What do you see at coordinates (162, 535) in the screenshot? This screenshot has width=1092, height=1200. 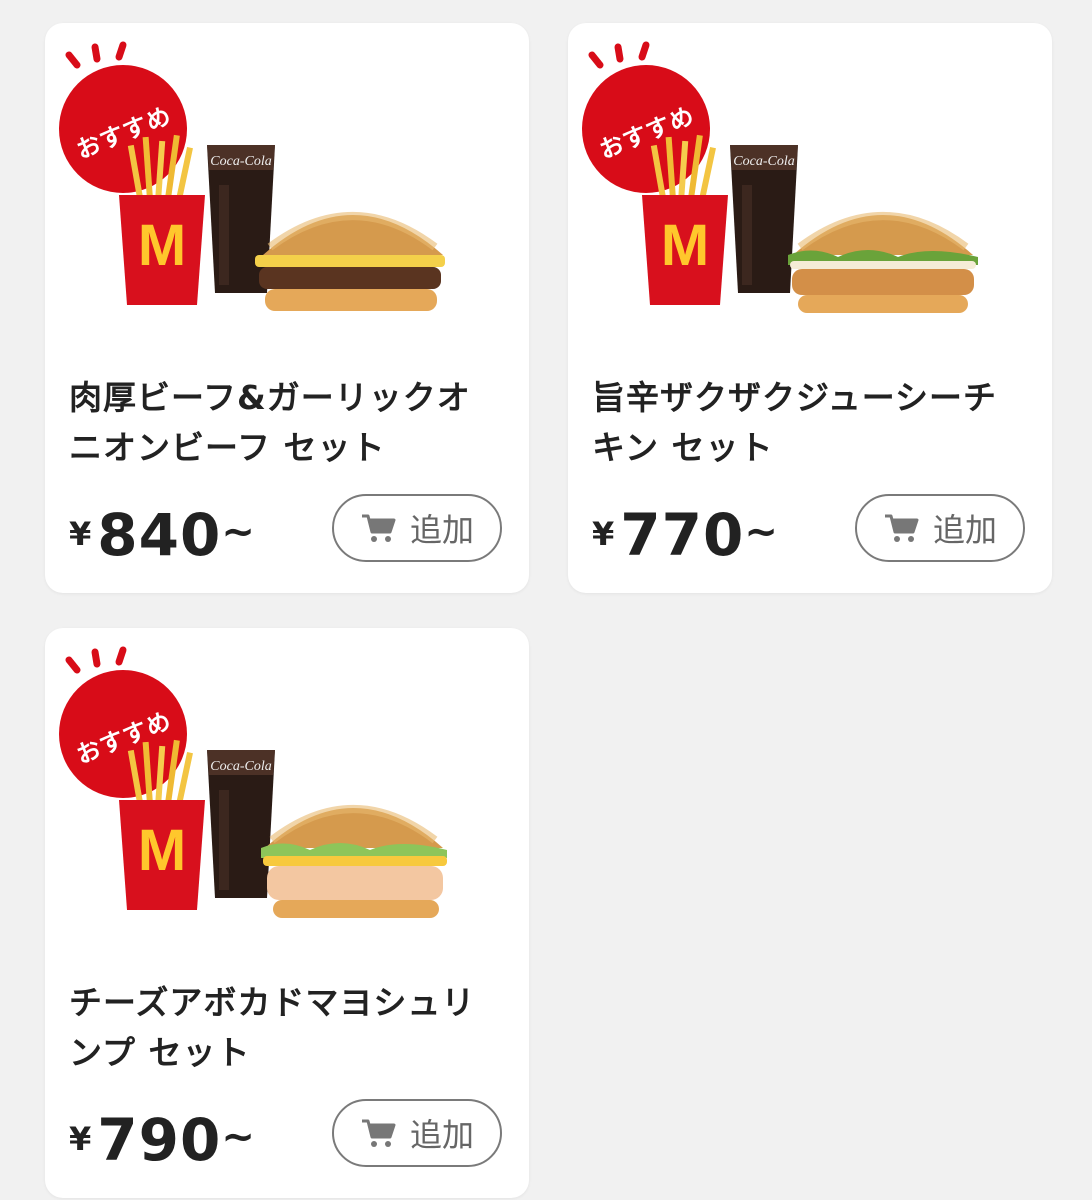 I see `product-price: ¥840~` at bounding box center [162, 535].